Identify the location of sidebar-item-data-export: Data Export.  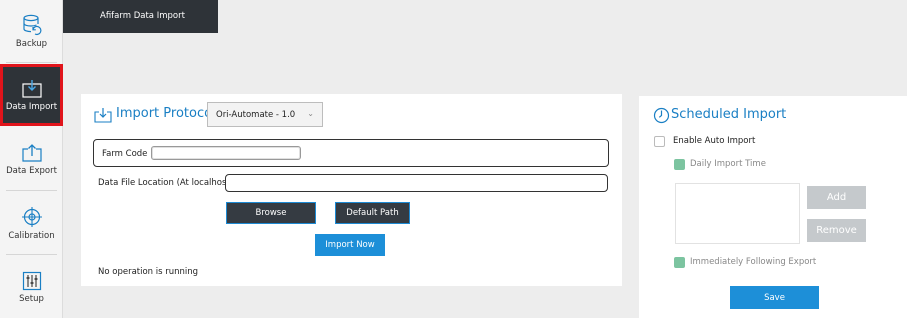
(31, 159).